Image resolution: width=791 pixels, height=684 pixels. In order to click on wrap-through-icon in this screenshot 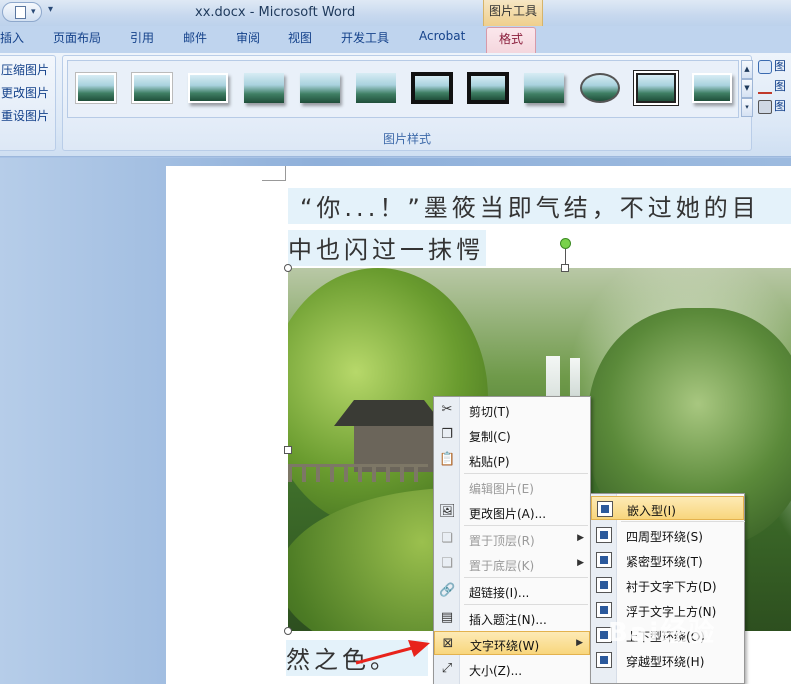, I will do `click(604, 660)`.